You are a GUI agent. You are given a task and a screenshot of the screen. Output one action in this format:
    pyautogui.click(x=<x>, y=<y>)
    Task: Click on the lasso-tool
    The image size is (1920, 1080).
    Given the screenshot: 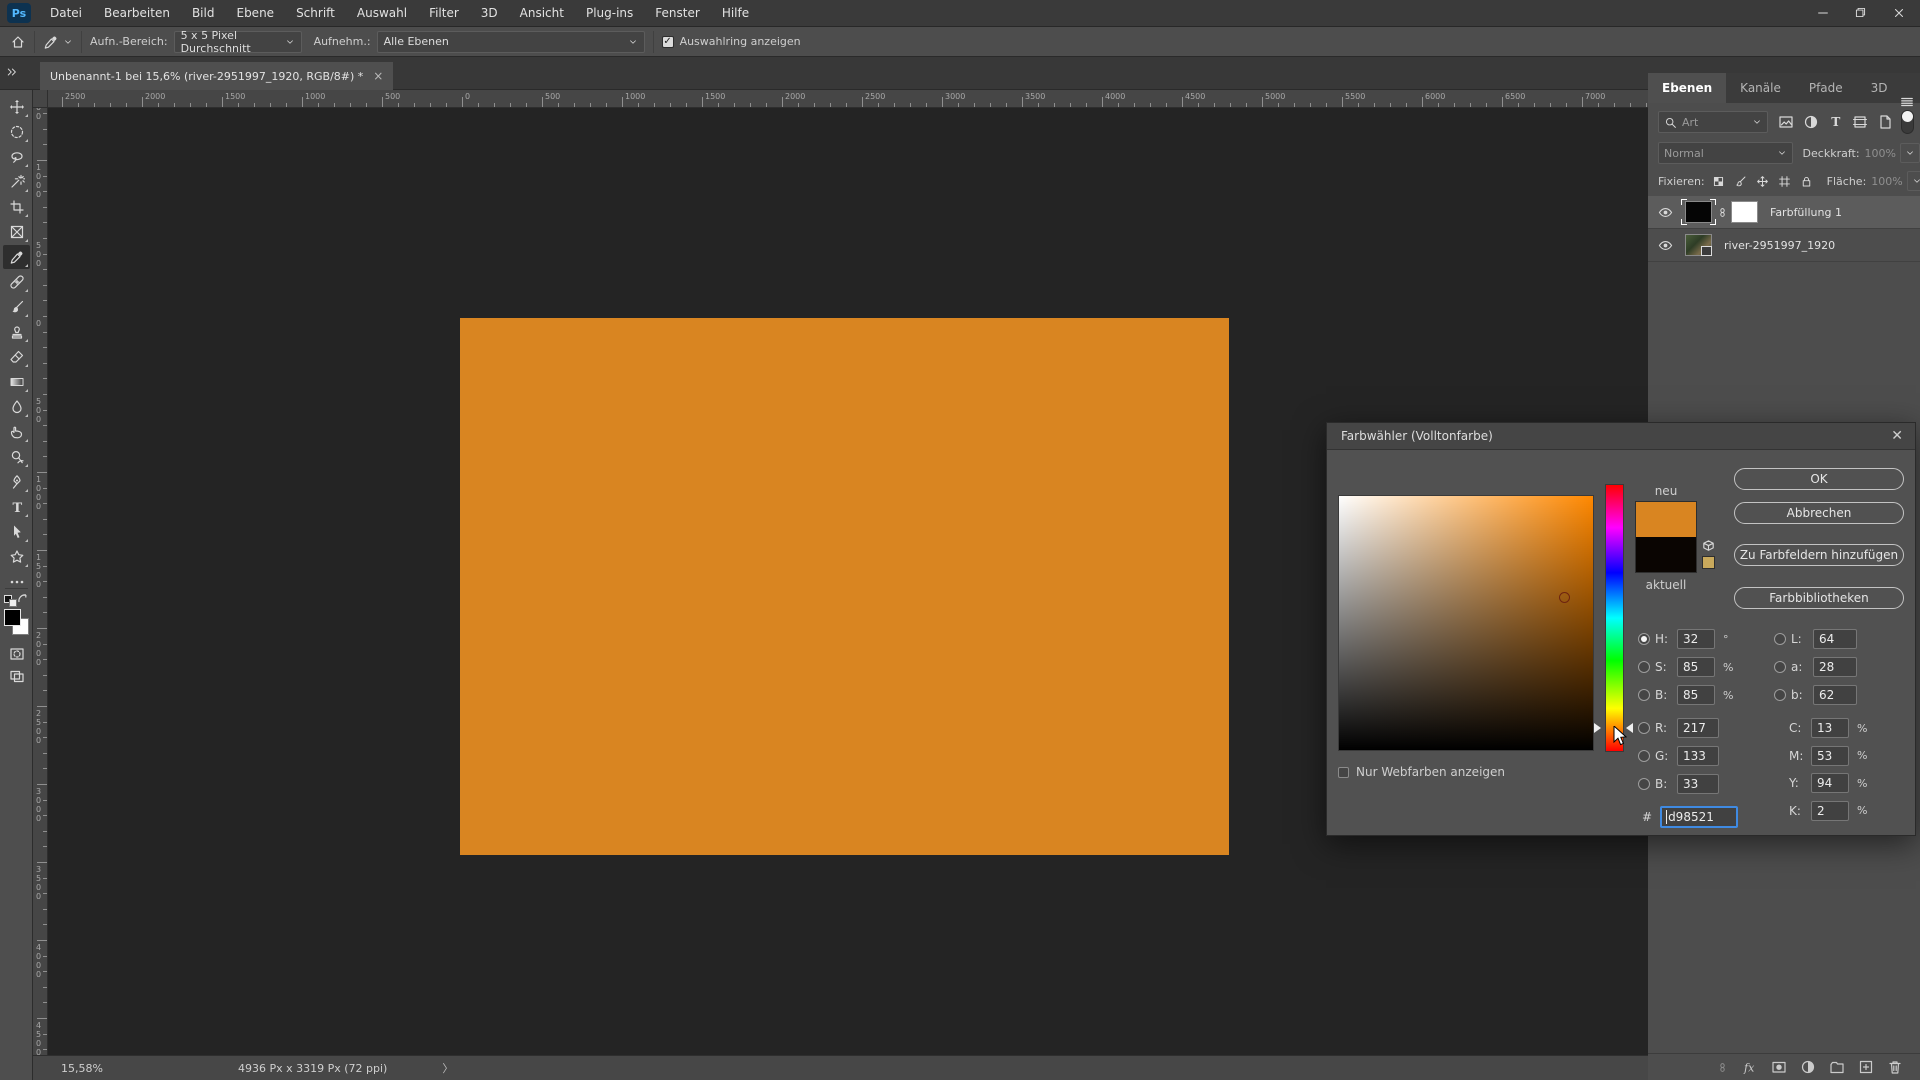 What is the action you would take?
    pyautogui.click(x=16, y=157)
    